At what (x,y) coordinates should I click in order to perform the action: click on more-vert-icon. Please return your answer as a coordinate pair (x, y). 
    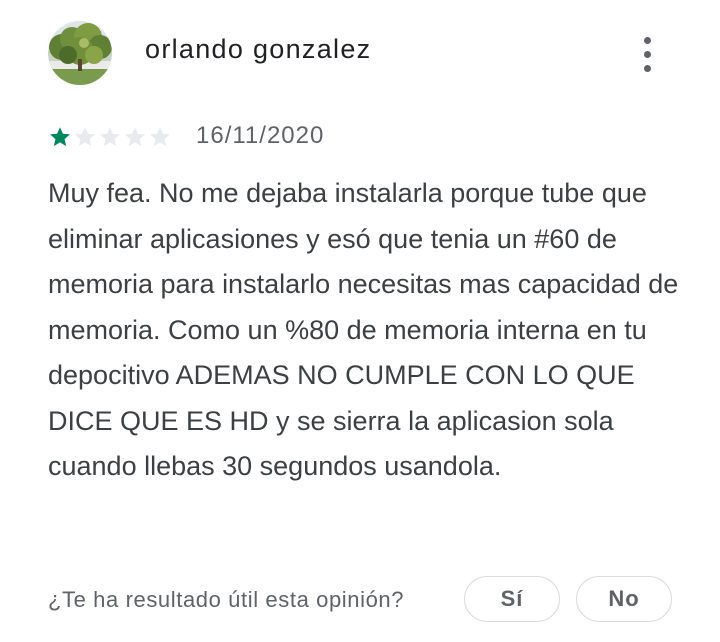
    Looking at the image, I should click on (647, 40).